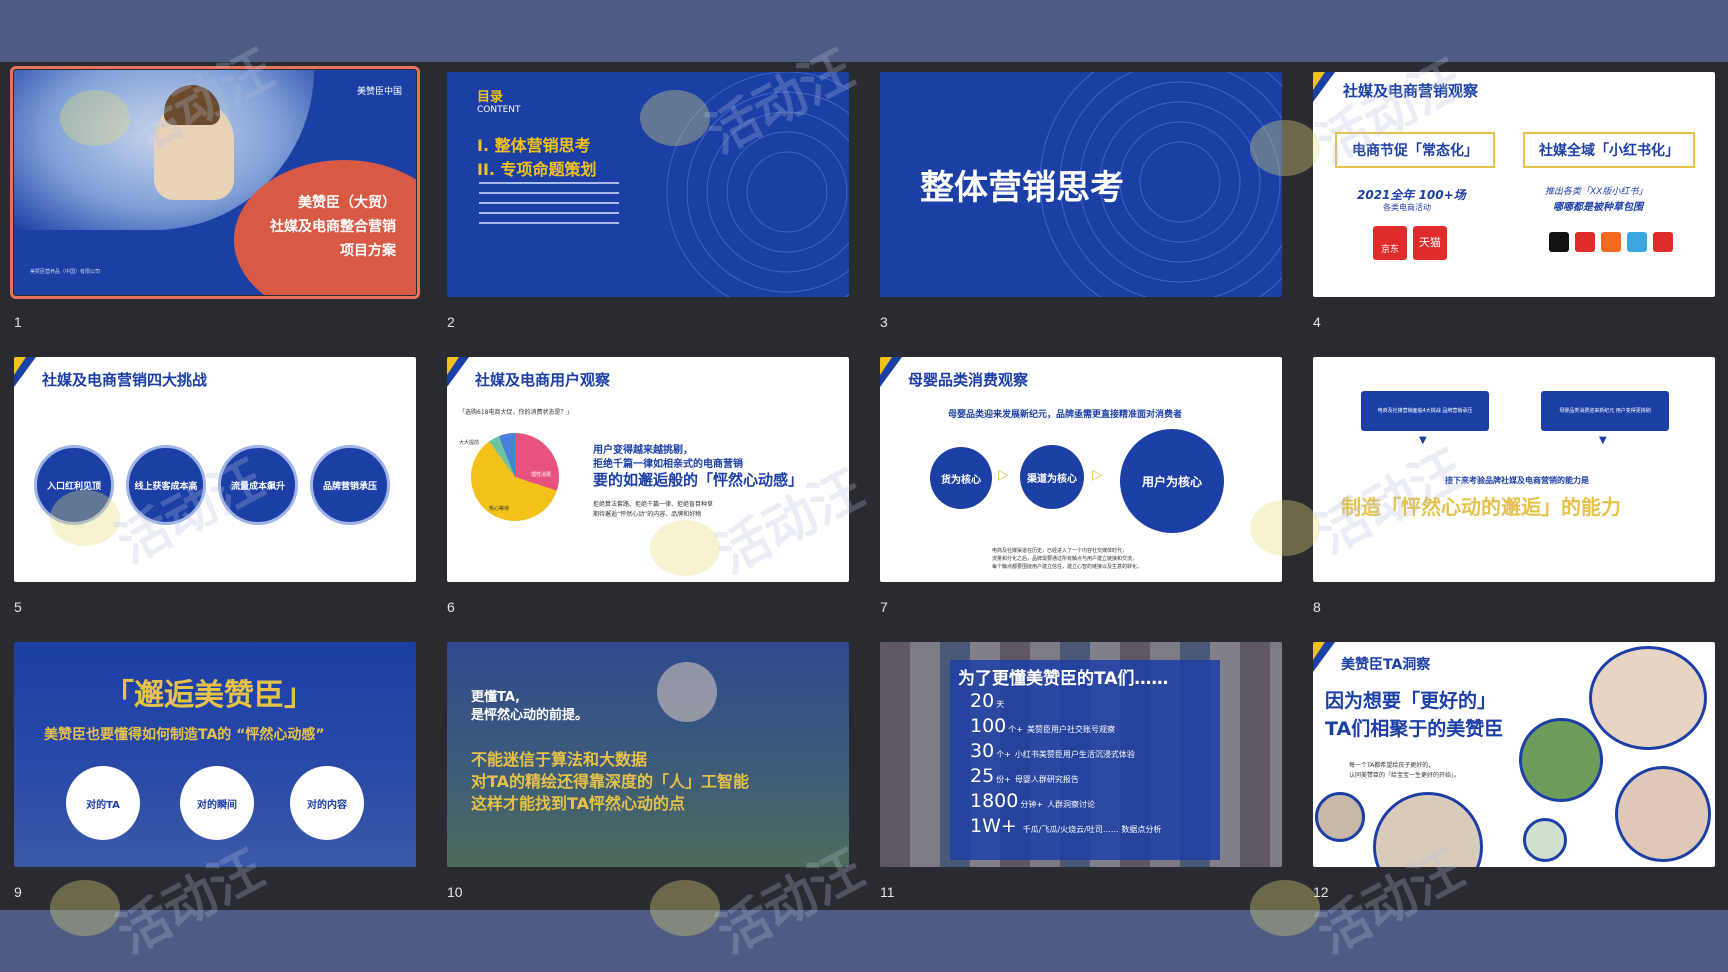 The width and height of the screenshot is (1728, 972). Describe the element at coordinates (1065, 415) in the screenshot. I see `slide-subtitle: 母婴品类迎来发展新纪元，品牌亟需更直接精准面对消费者` at that location.